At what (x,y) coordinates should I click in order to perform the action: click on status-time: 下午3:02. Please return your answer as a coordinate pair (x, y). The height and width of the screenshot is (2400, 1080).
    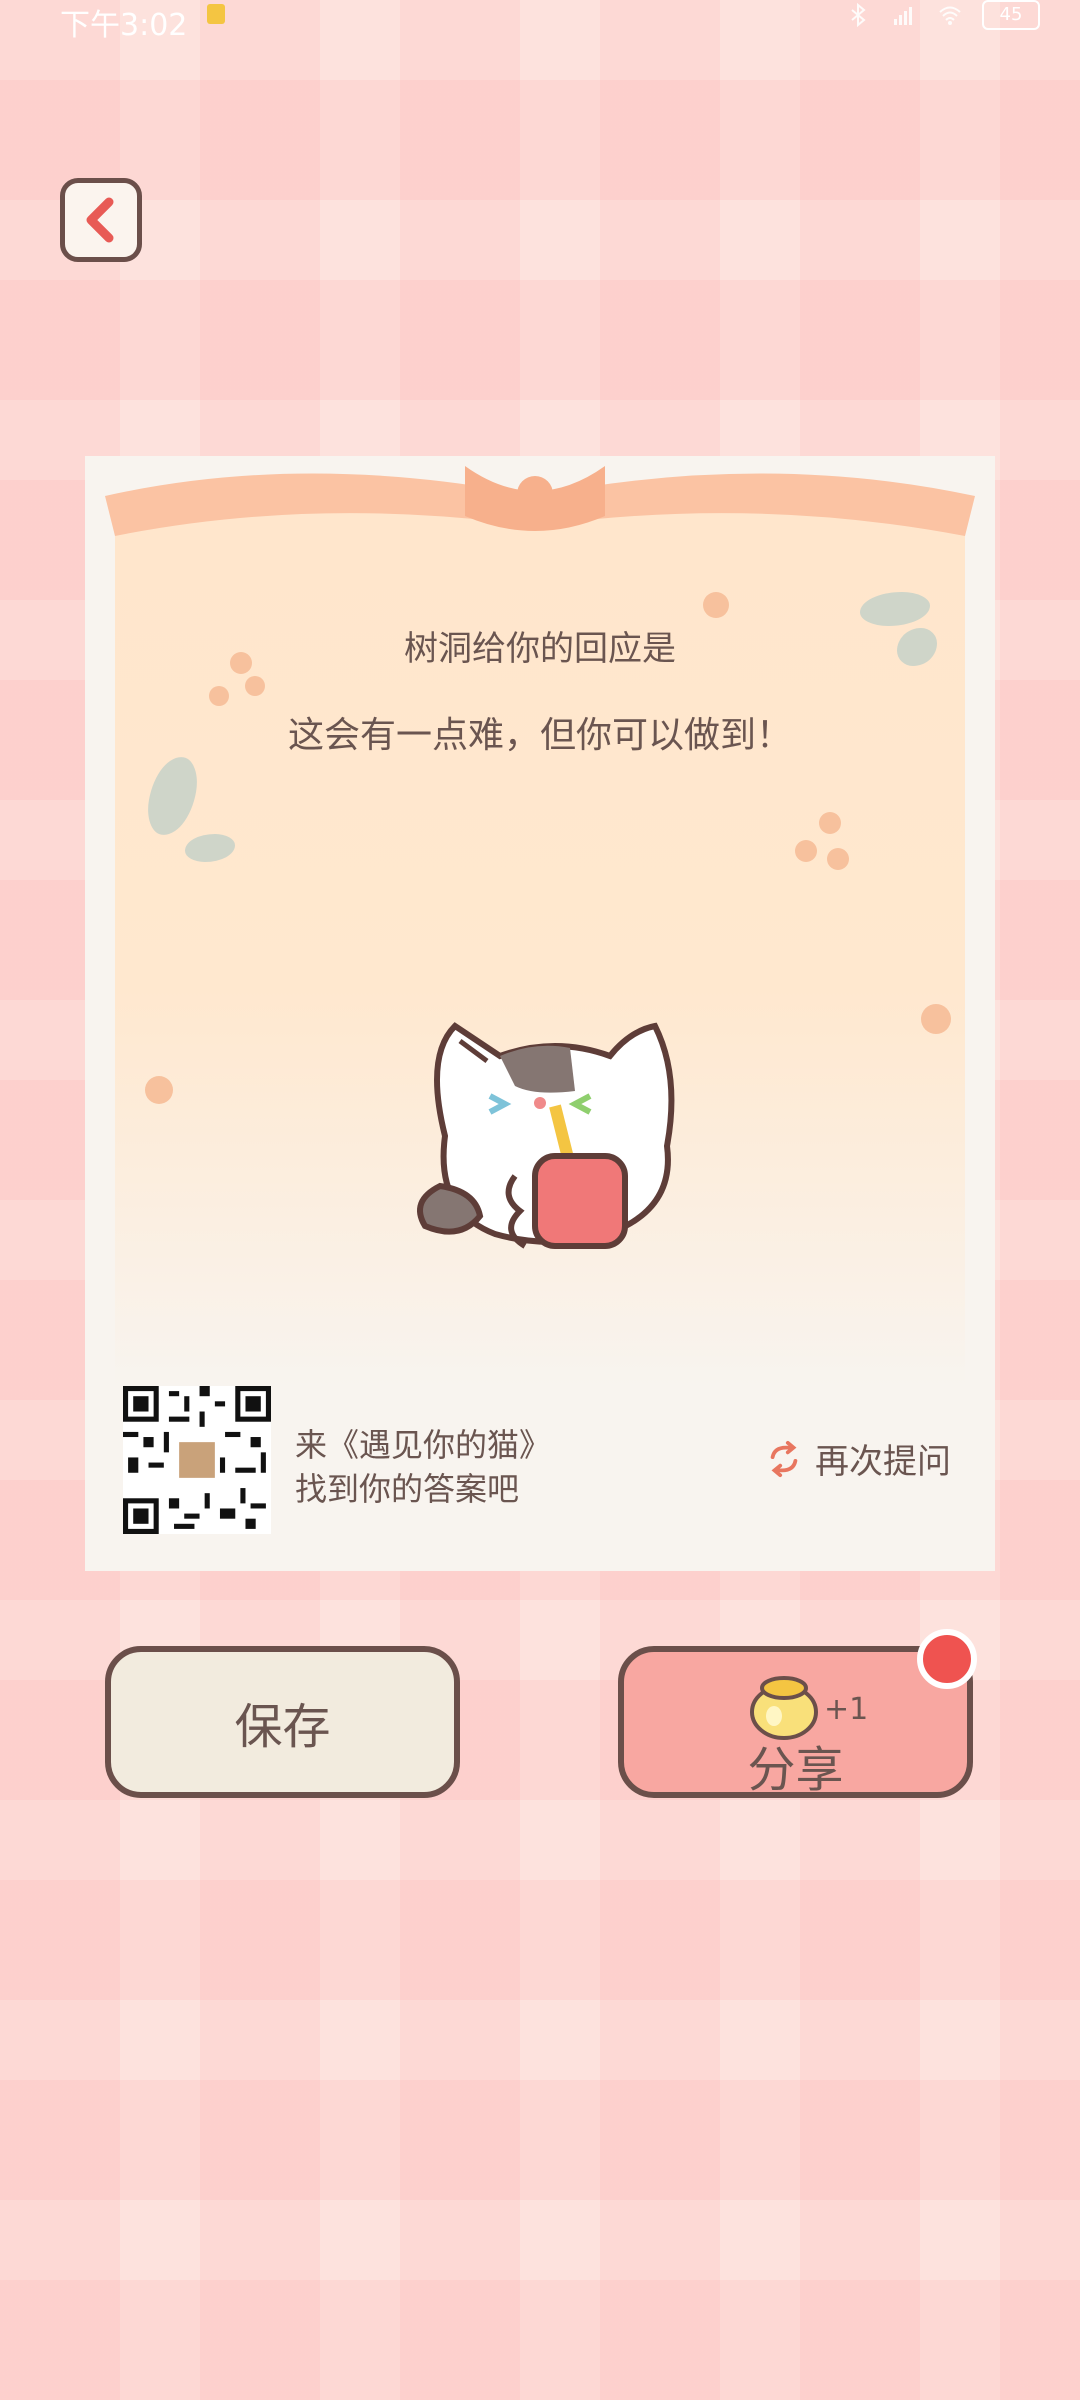
    Looking at the image, I should click on (124, 25).